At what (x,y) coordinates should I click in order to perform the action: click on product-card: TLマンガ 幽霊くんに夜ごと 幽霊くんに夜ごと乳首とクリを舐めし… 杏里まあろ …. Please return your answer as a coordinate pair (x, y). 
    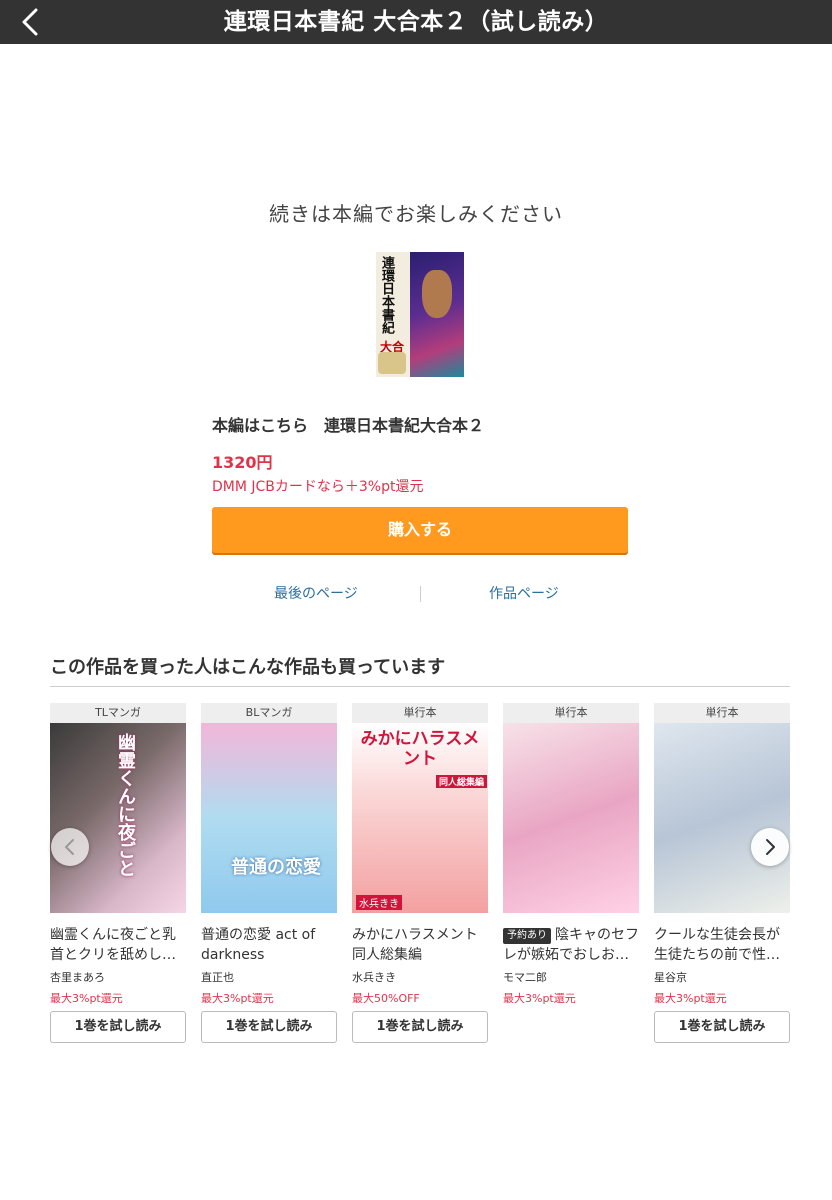
    Looking at the image, I should click on (118, 873).